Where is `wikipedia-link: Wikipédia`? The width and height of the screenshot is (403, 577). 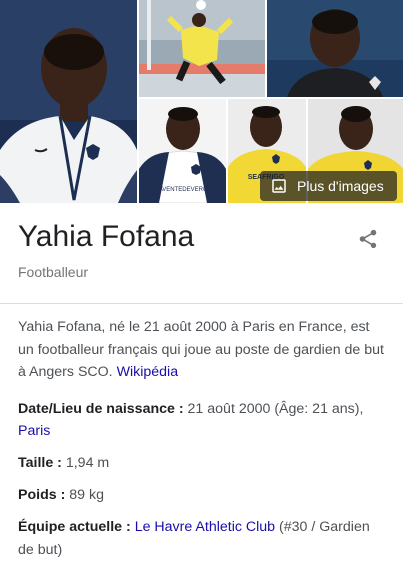 wikipedia-link: Wikipédia is located at coordinates (148, 372).